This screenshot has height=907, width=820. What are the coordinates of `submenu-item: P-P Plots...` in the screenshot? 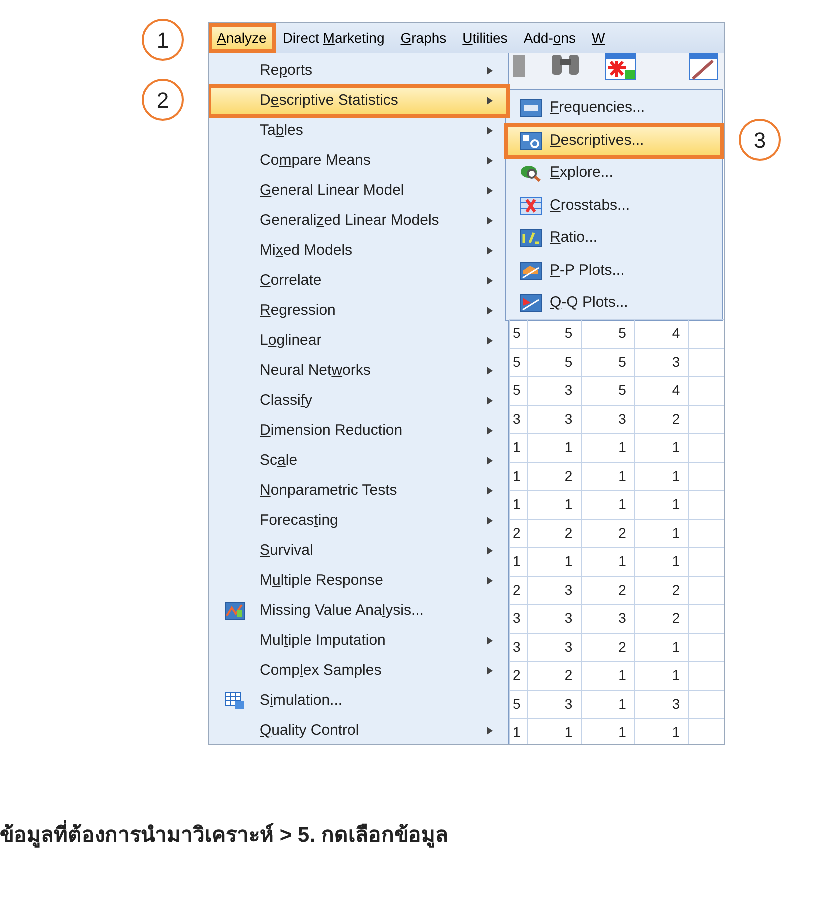 It's located at (614, 270).